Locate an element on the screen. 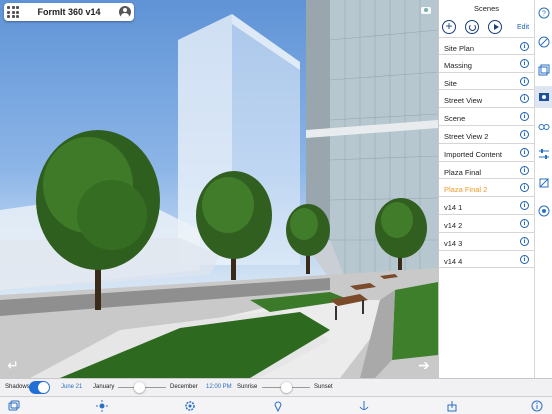 Image resolution: width=552 pixels, height=414 pixels. location-icon is located at coordinates (278, 406).